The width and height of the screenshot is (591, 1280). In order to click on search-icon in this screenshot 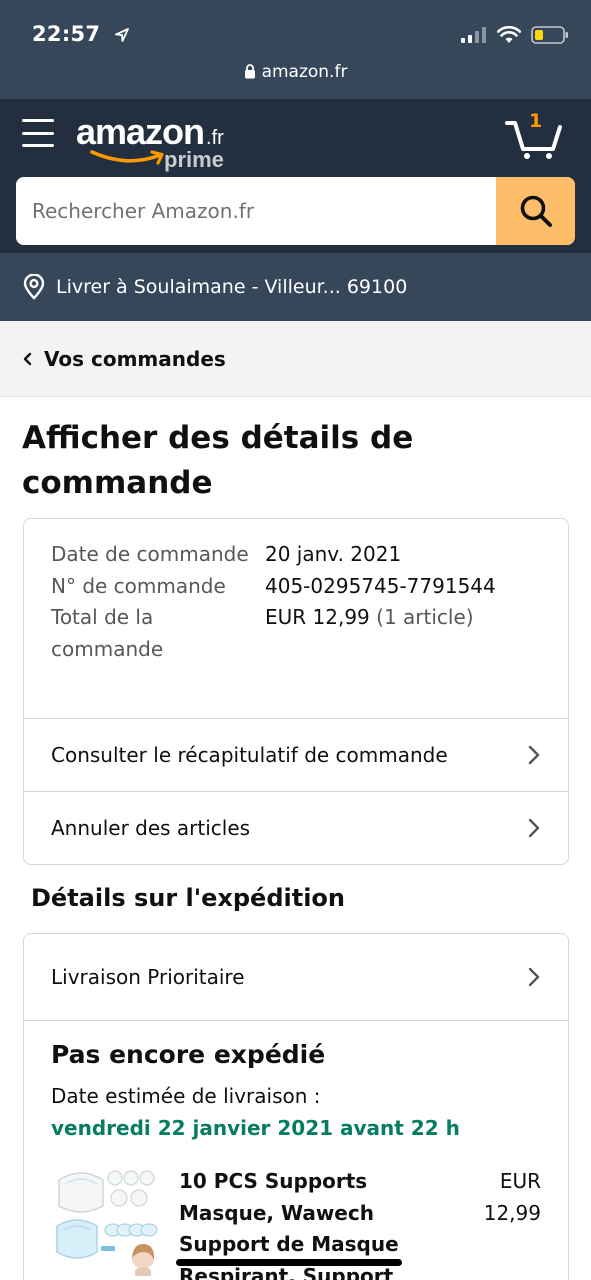, I will do `click(536, 211)`.